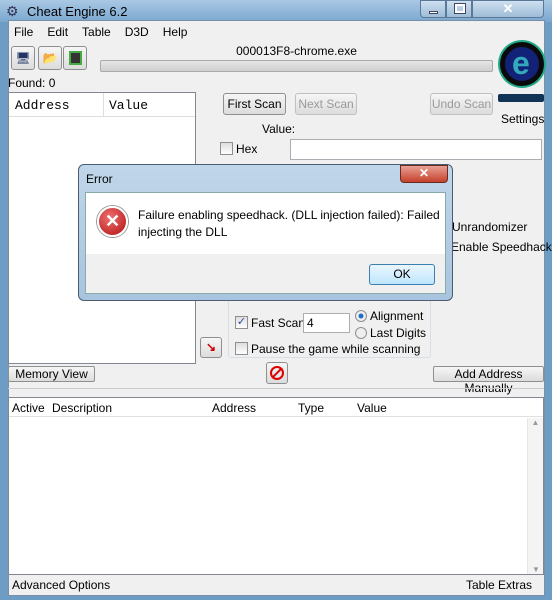  I want to click on menu-file: File, so click(23, 32).